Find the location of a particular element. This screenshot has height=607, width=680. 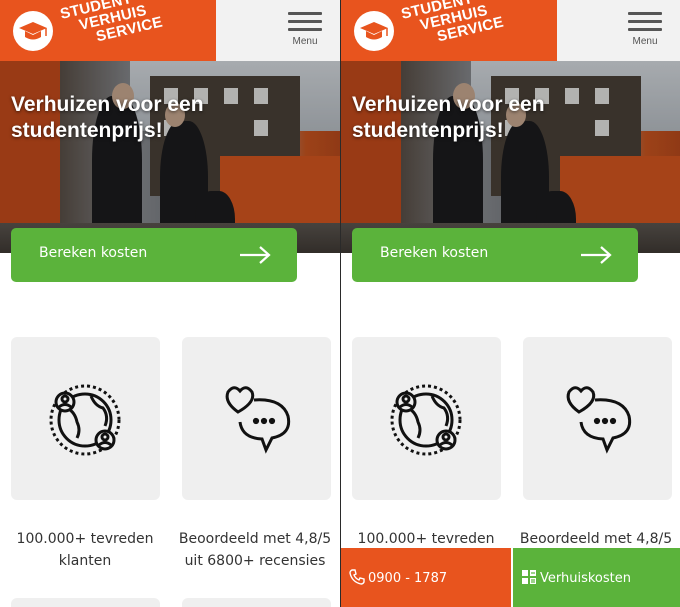

costs-label: Verhuiskosten is located at coordinates (585, 578).